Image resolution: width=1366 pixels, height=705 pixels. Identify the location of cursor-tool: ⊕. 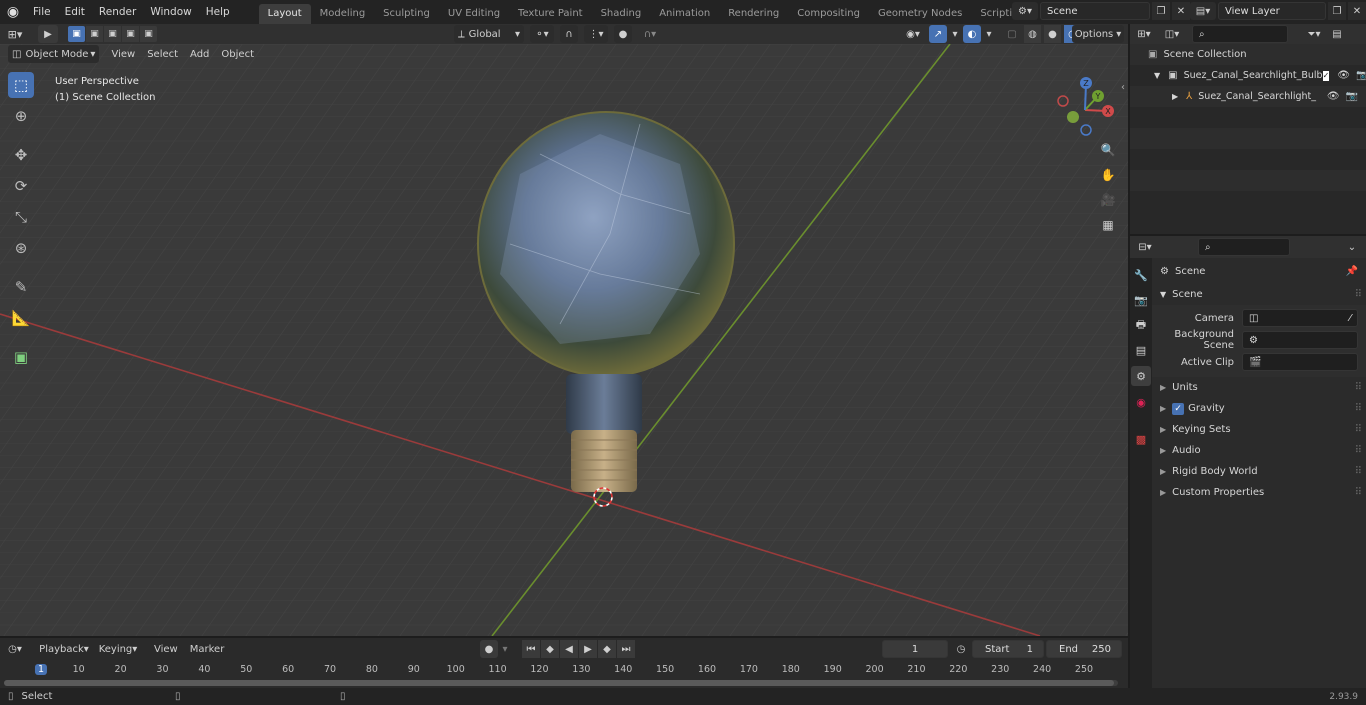
(21, 116).